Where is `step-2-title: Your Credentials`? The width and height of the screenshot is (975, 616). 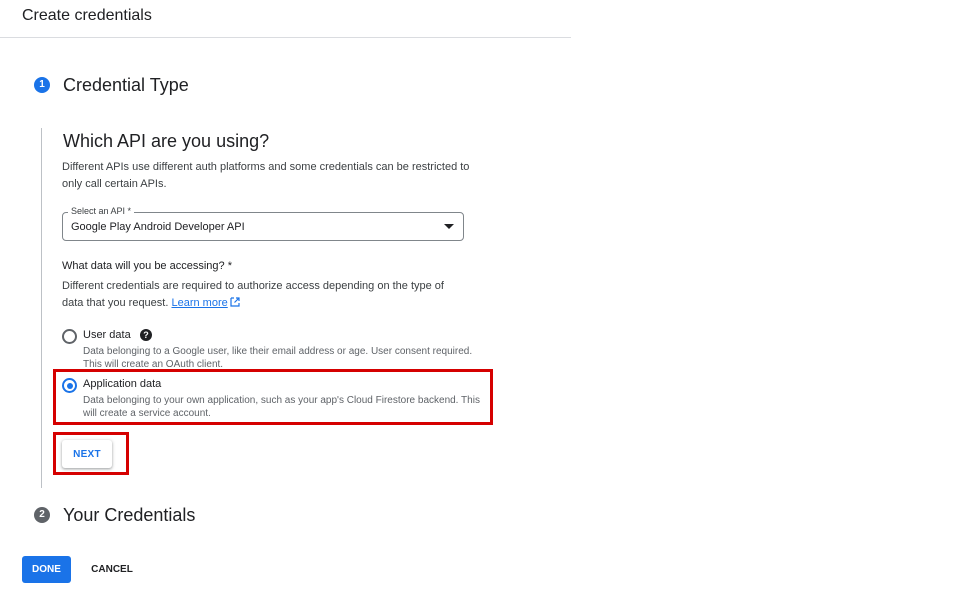
step-2-title: Your Credentials is located at coordinates (129, 515).